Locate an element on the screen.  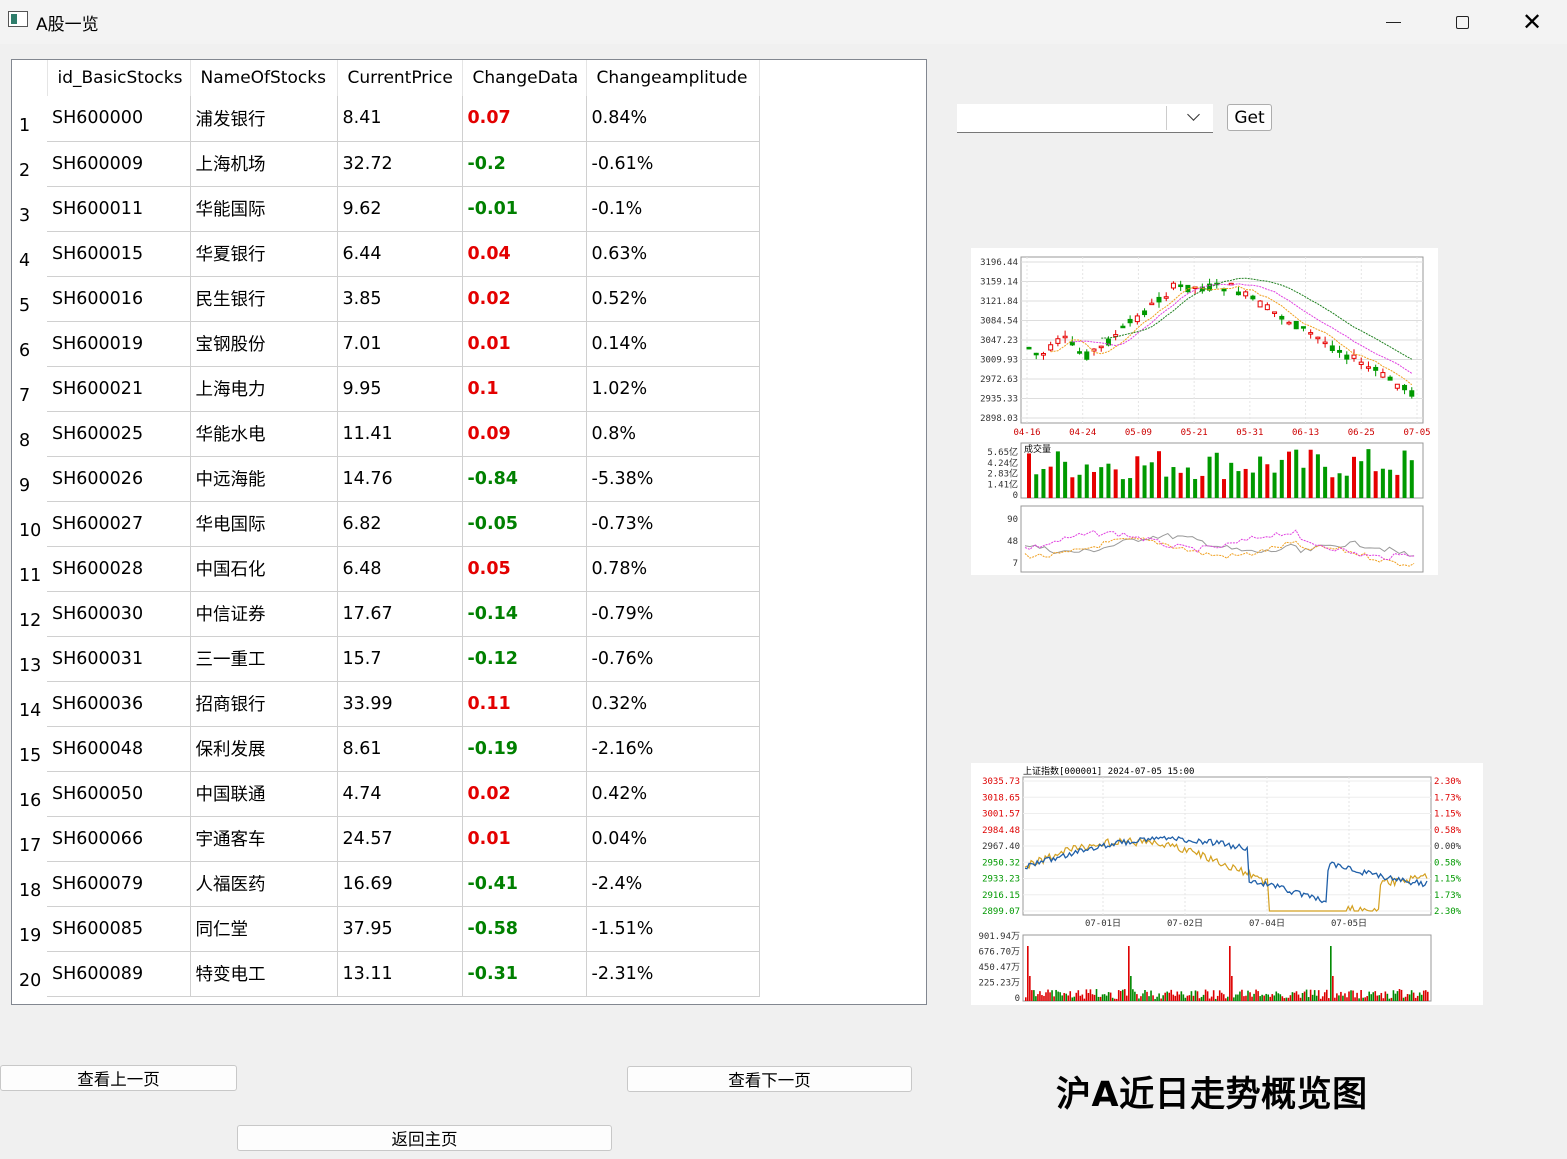
cell-amplitude: 0.32% is located at coordinates (673, 704).